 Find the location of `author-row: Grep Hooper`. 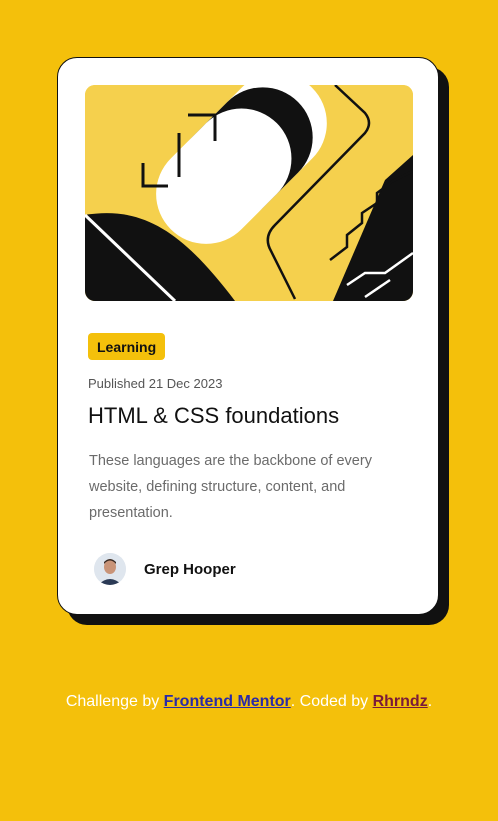

author-row: Grep Hooper is located at coordinates (165, 569).